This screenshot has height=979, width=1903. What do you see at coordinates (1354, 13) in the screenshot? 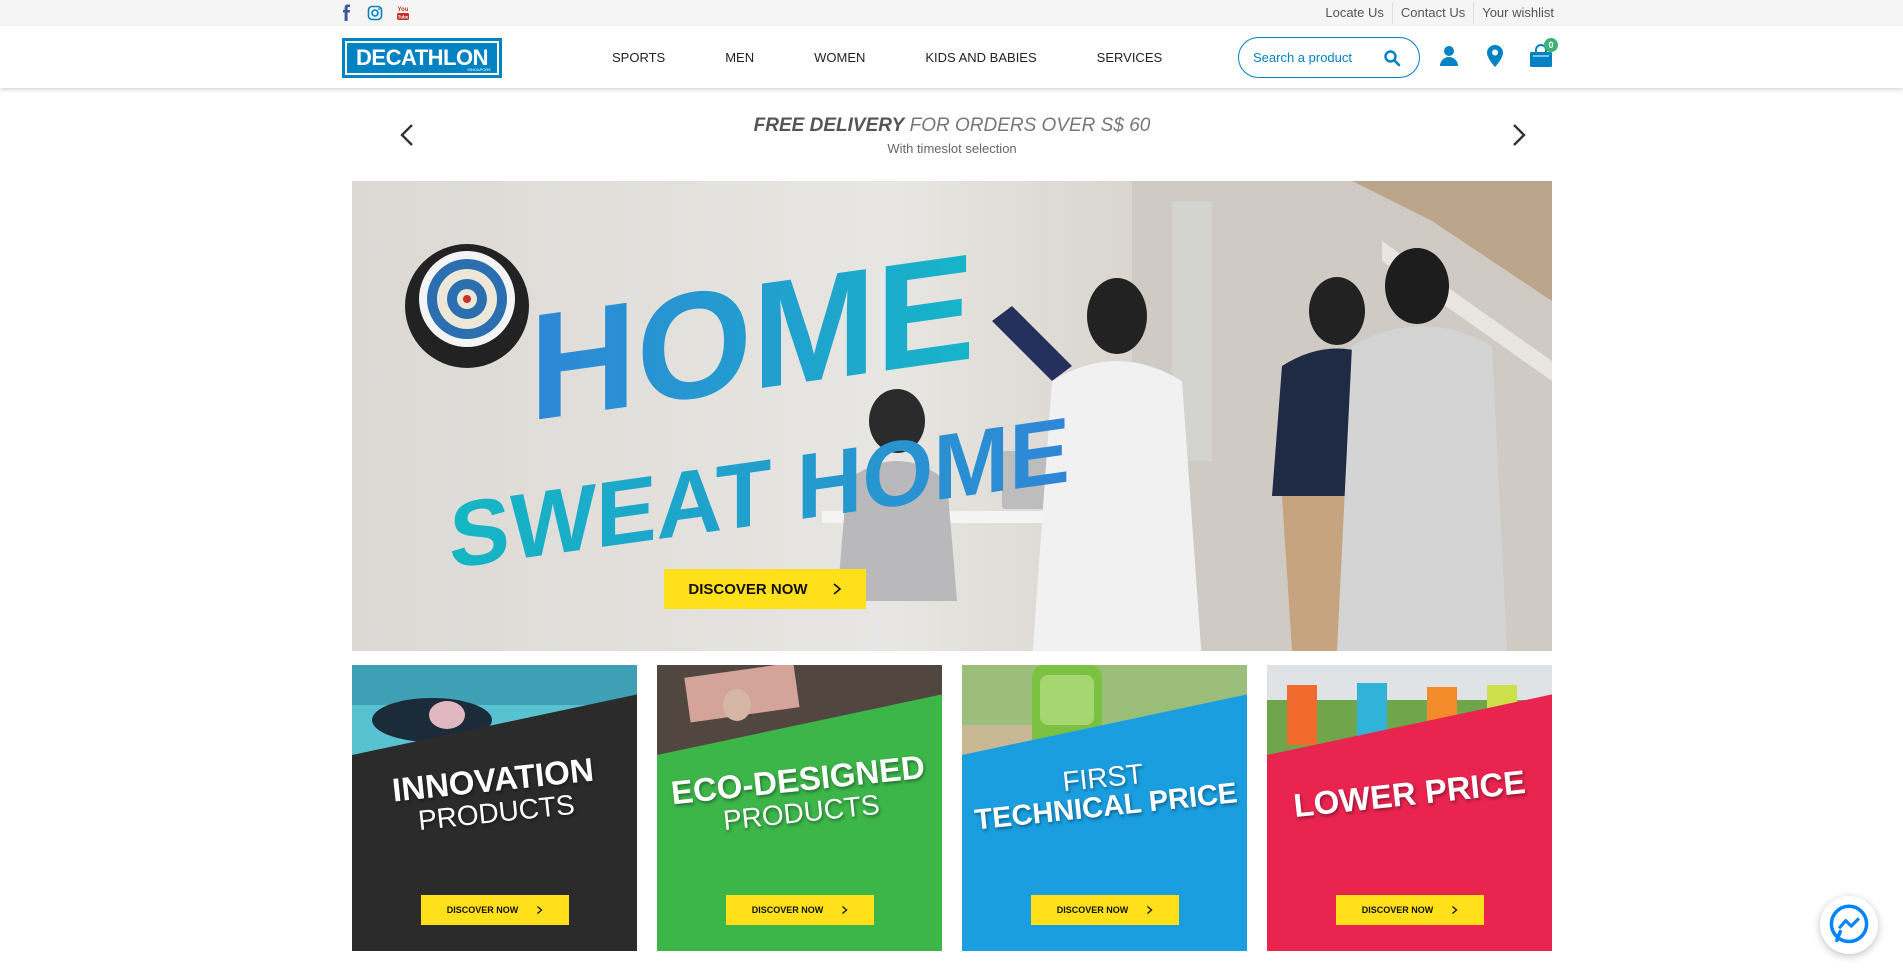
I see `locate-us-link: Locate Us` at bounding box center [1354, 13].